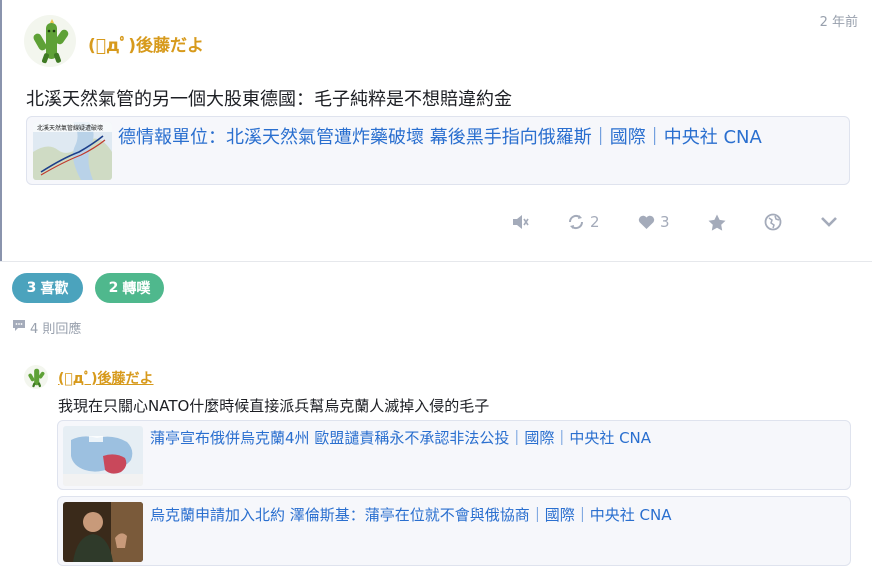 This screenshot has width=872, height=588. Describe the element at coordinates (411, 514) in the screenshot. I see `link-title: 烏克蘭申請加入北約 澤倫斯基：蒲亭在位就不會與俄協商｜國際｜中央社 CNA` at that location.